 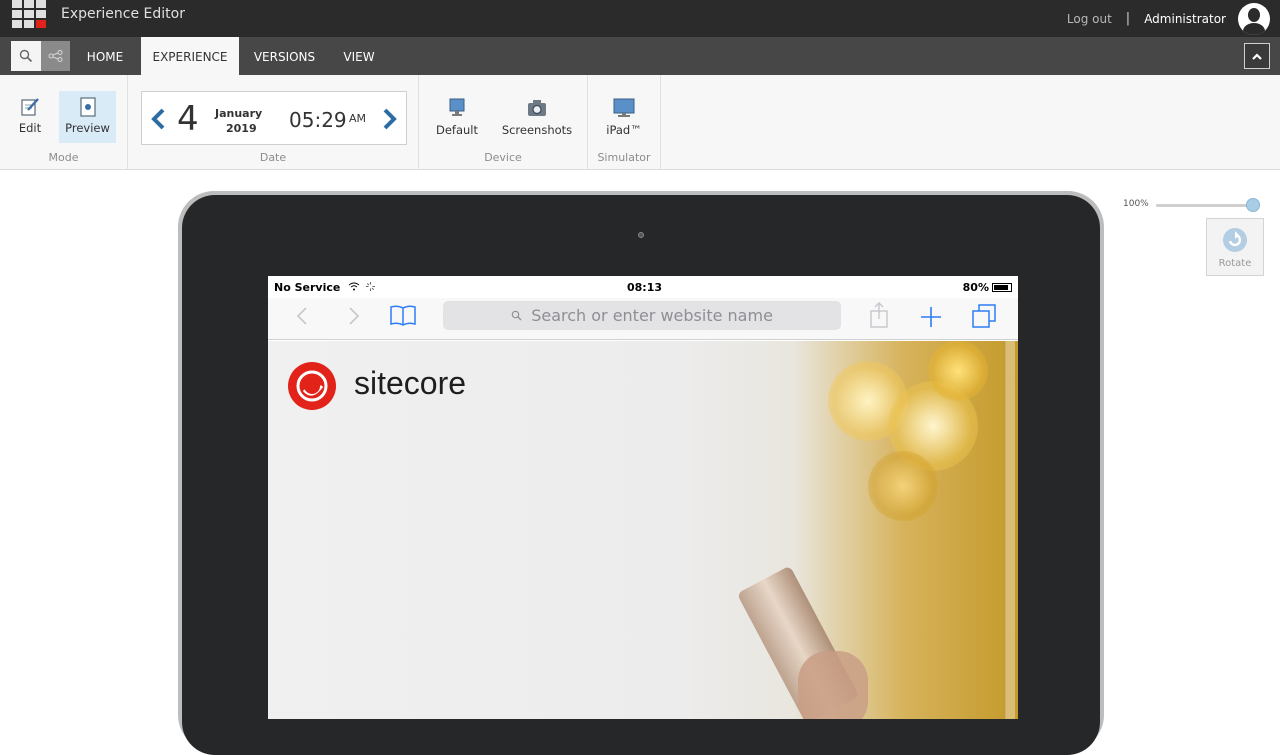 I want to click on avatar, so click(x=1254, y=18).